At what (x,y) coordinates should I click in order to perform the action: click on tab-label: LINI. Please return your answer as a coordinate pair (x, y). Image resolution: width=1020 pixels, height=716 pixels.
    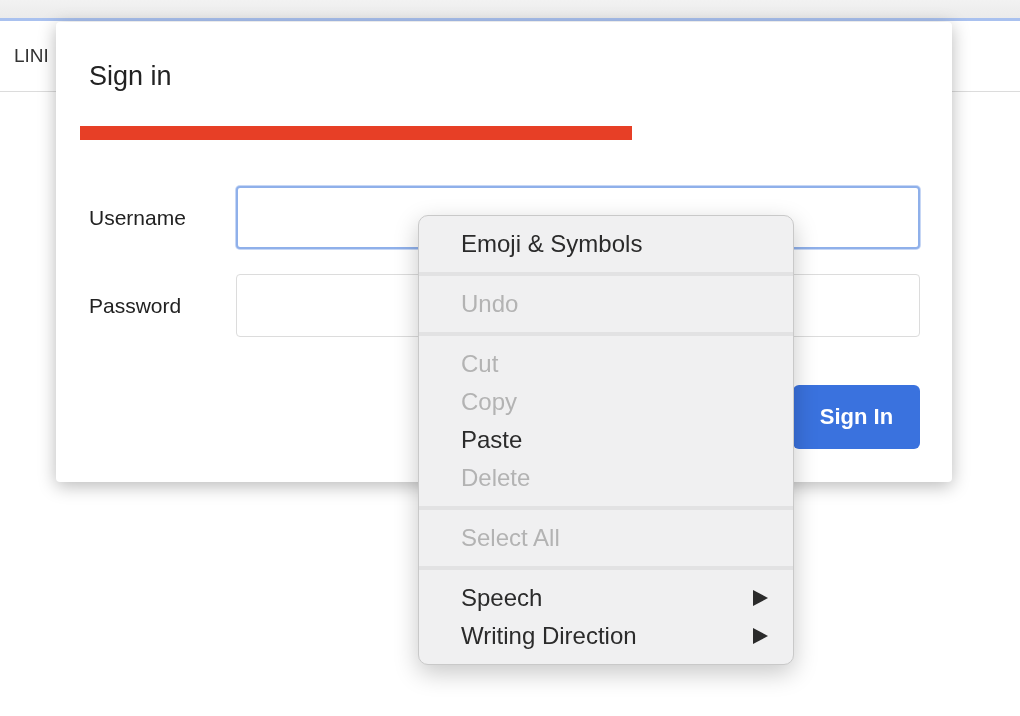
    Looking at the image, I should click on (31, 56).